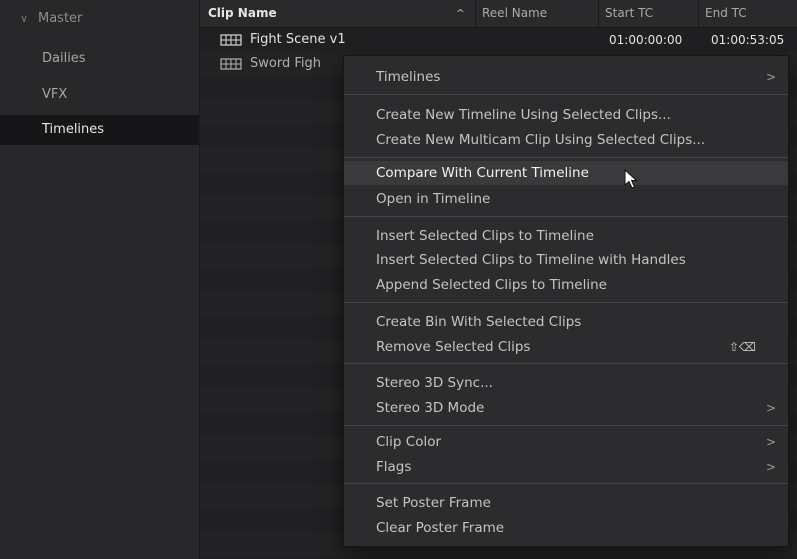 The width and height of the screenshot is (797, 559). I want to click on menu-item-set-poster-frame: Set Poster Frame, so click(566, 503).